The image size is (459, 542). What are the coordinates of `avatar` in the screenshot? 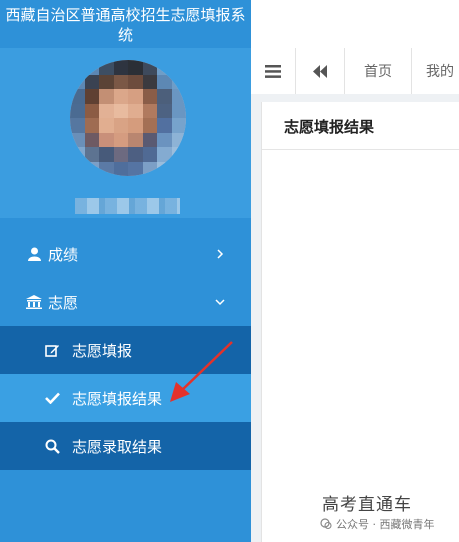 It's located at (128, 118).